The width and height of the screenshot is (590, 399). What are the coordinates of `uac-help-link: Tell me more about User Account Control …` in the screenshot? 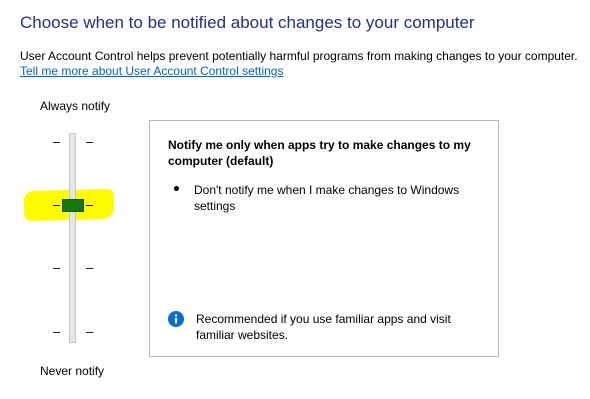 It's located at (151, 71).